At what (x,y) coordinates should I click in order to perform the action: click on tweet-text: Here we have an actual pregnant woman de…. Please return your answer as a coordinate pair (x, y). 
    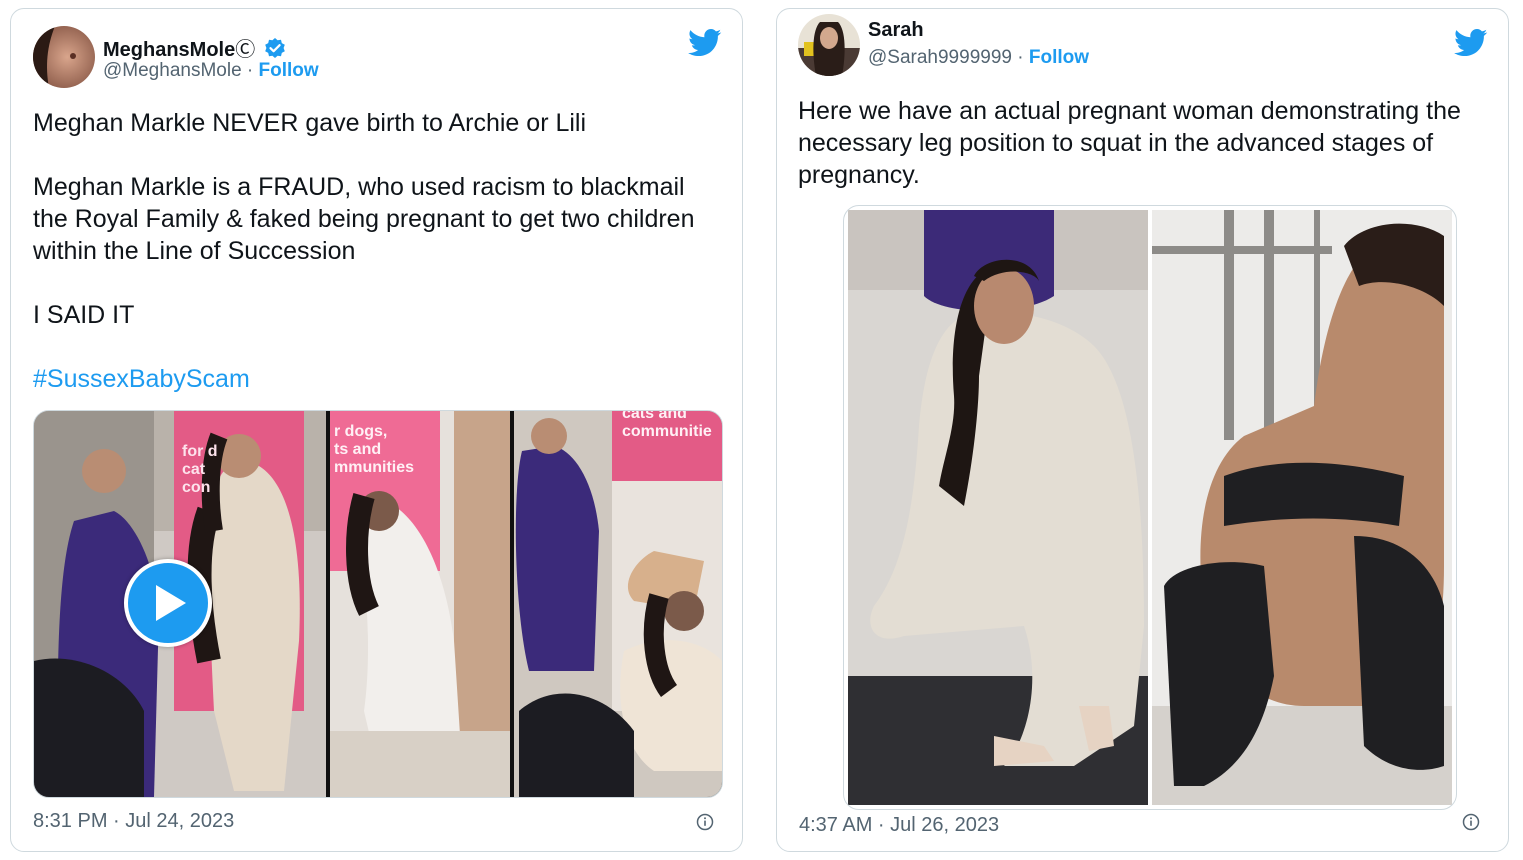
    Looking at the image, I should click on (1129, 143).